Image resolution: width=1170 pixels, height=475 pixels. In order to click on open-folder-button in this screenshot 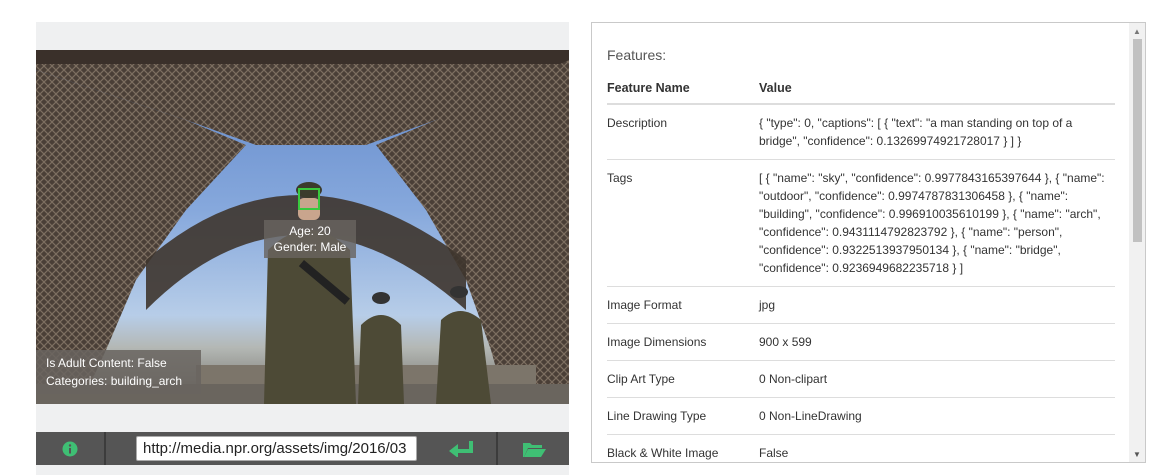, I will do `click(533, 448)`.